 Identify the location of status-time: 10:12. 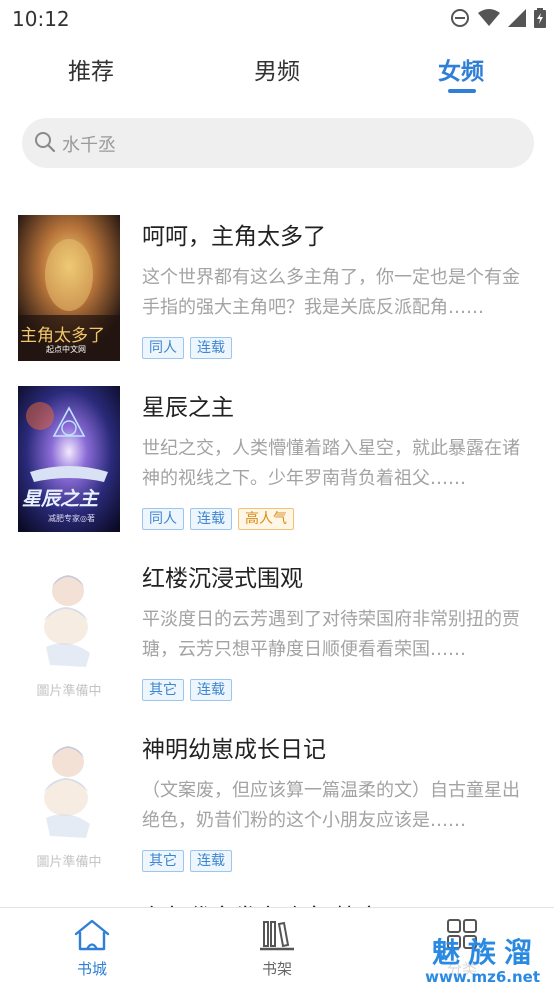
(41, 19).